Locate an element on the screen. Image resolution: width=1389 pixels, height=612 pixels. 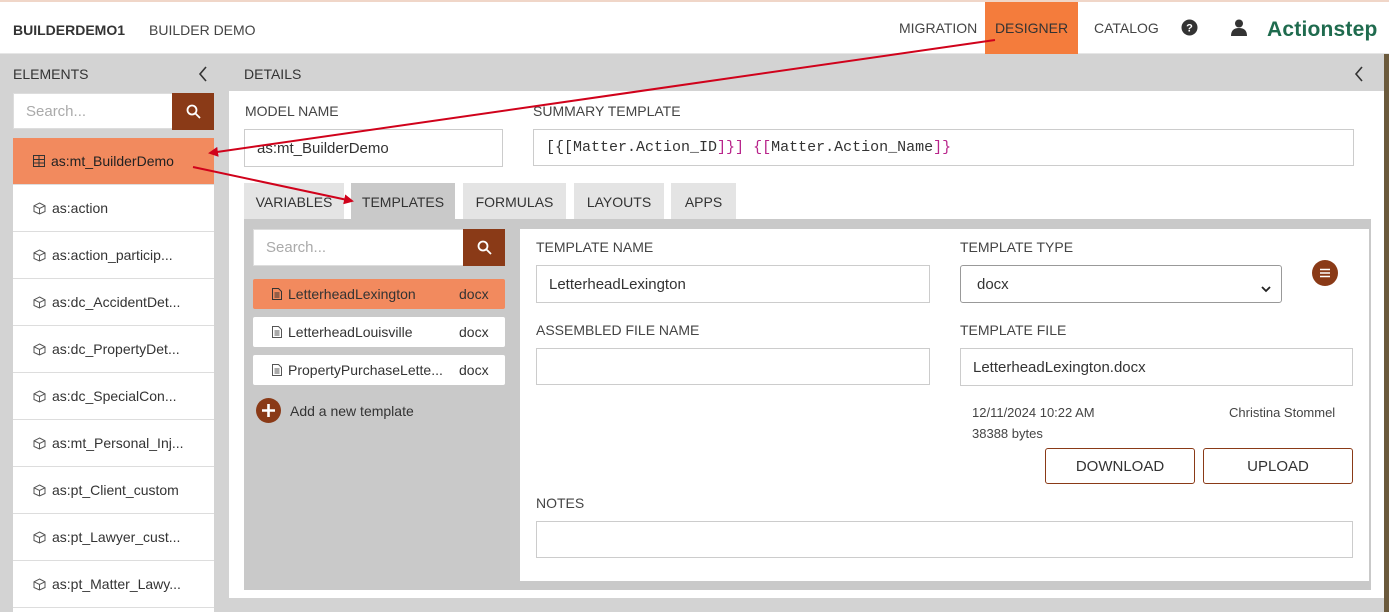
tab-layouts: LAYOUTS is located at coordinates (619, 201).